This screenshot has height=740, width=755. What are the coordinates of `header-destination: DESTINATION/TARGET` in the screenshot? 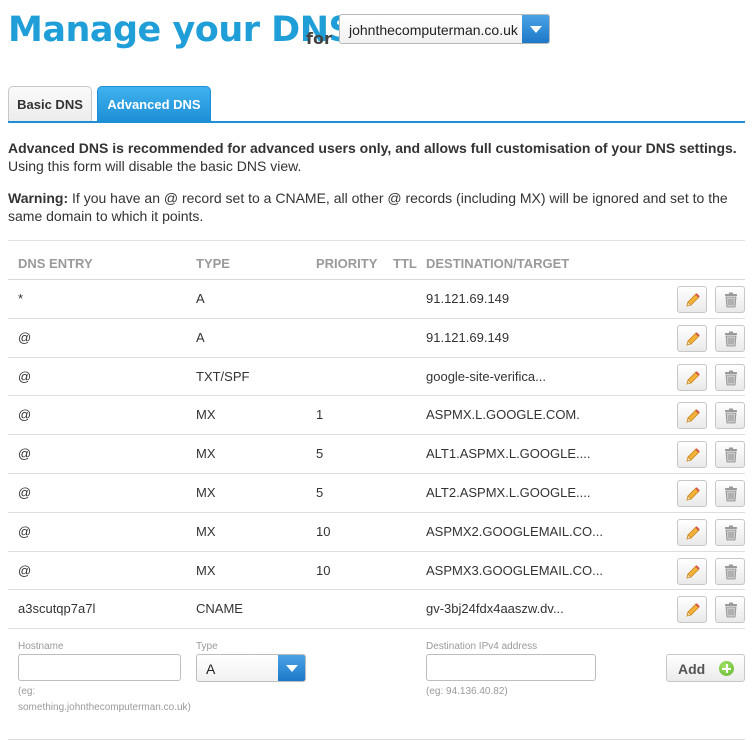 It's located at (498, 263).